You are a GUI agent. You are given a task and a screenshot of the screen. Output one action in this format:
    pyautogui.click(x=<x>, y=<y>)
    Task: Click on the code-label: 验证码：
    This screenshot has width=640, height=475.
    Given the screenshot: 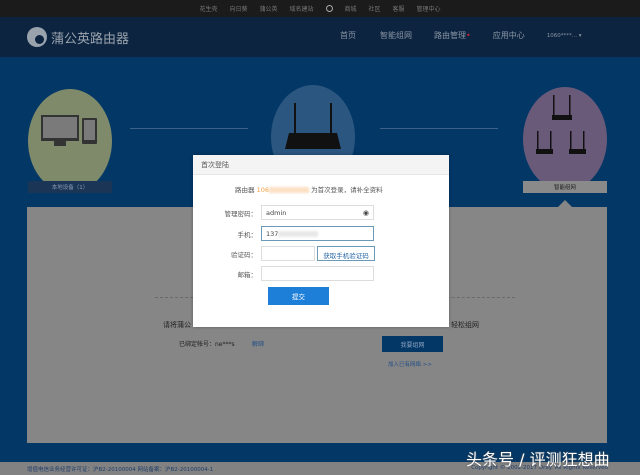 What is the action you would take?
    pyautogui.click(x=244, y=254)
    